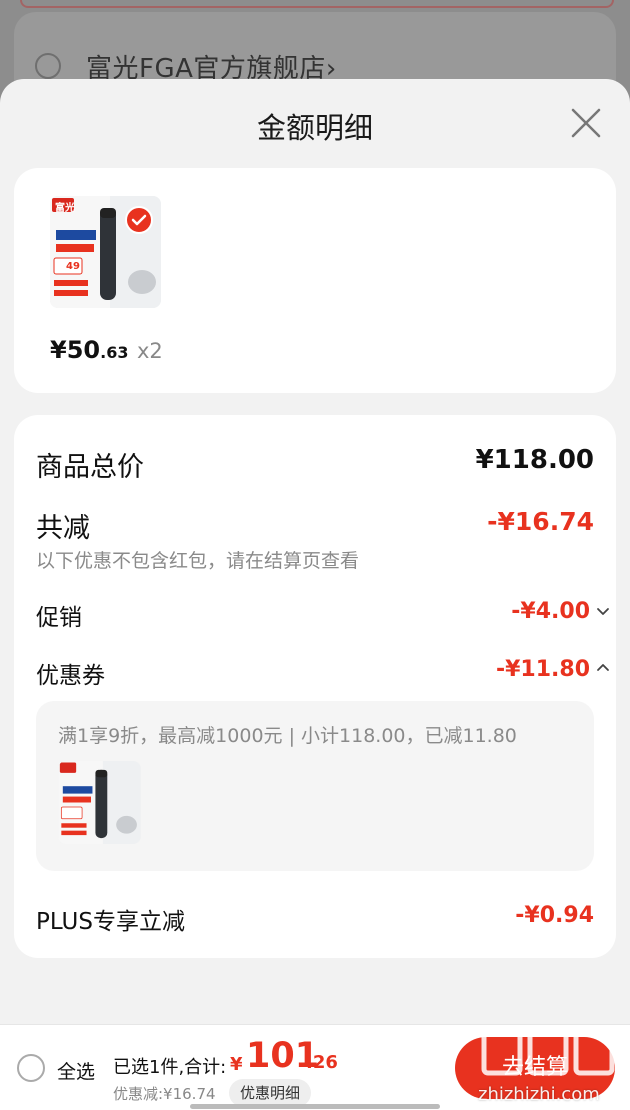 The width and height of the screenshot is (630, 1110). Describe the element at coordinates (164, 1094) in the screenshot. I see `discount-summary: 优惠减:¥16.74` at that location.